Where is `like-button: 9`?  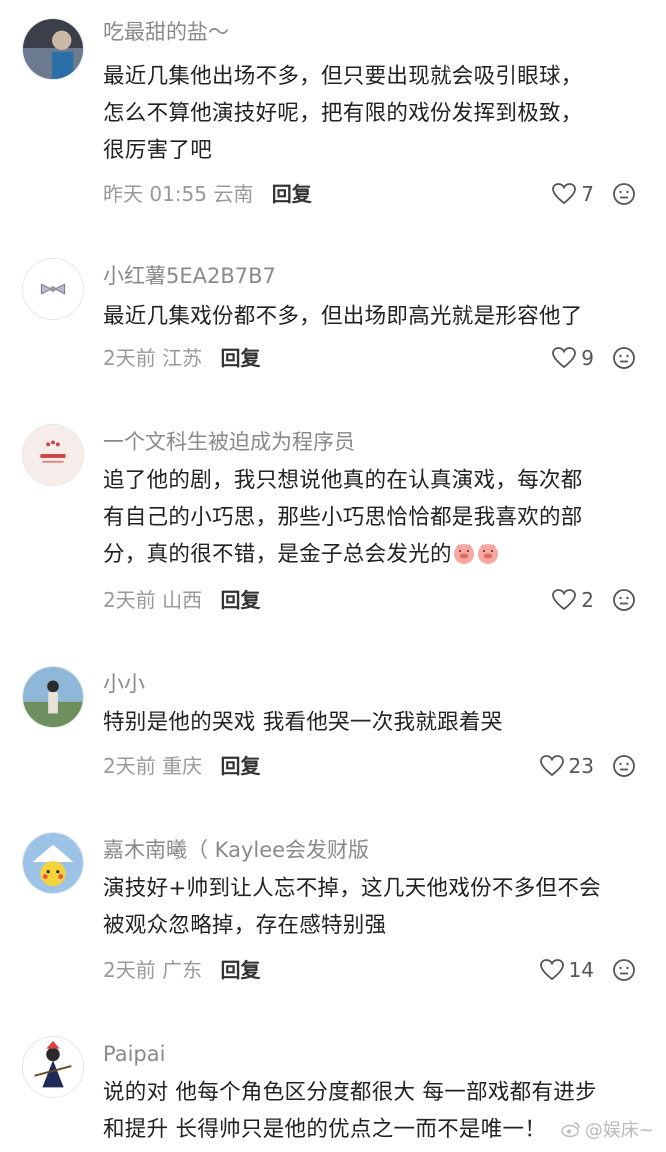
like-button: 9 is located at coordinates (572, 358).